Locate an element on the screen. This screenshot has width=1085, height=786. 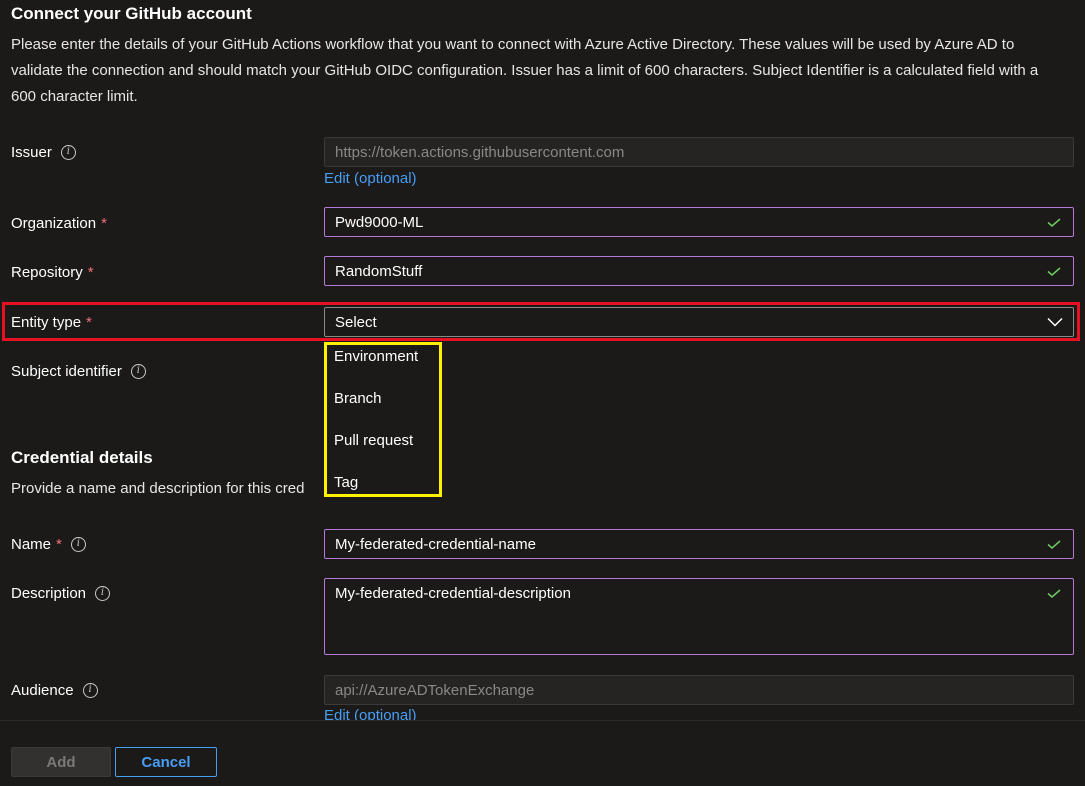
entity-type-label: Entity type * is located at coordinates (51, 322).